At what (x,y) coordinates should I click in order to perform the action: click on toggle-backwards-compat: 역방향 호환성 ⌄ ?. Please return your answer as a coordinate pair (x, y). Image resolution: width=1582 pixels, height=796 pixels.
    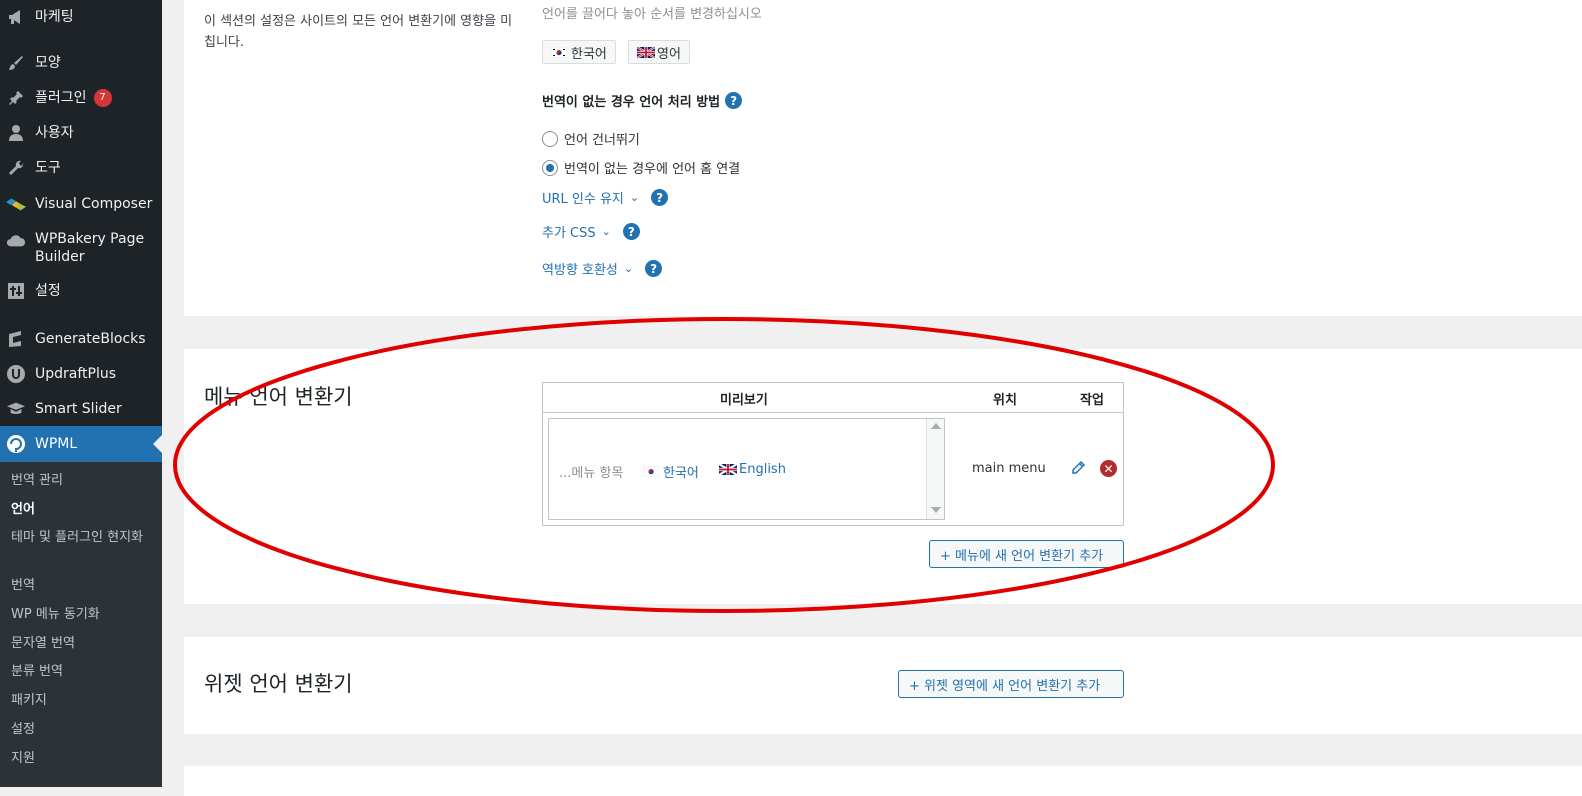
    Looking at the image, I should click on (602, 268).